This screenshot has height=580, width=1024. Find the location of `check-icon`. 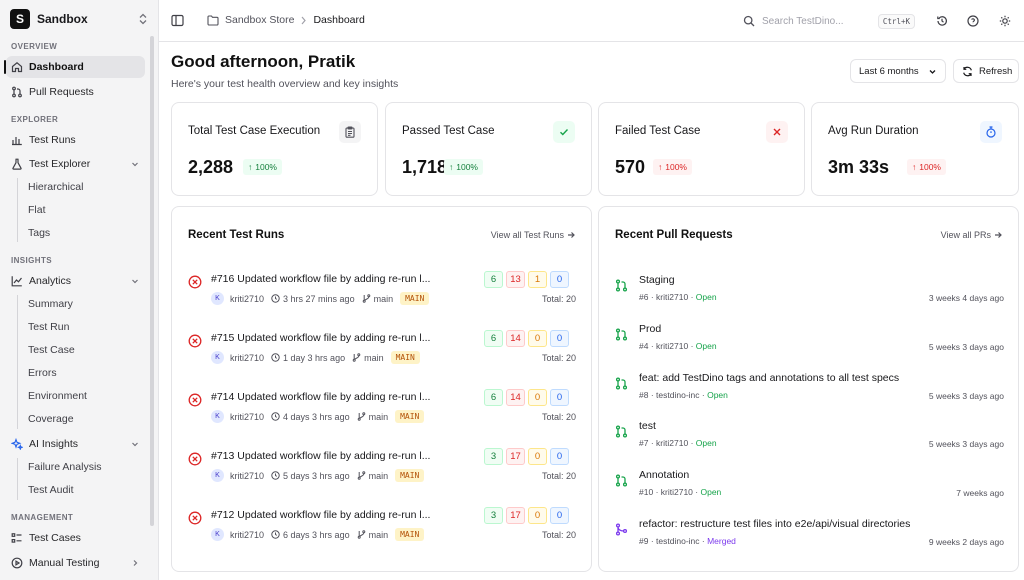

check-icon is located at coordinates (564, 132).